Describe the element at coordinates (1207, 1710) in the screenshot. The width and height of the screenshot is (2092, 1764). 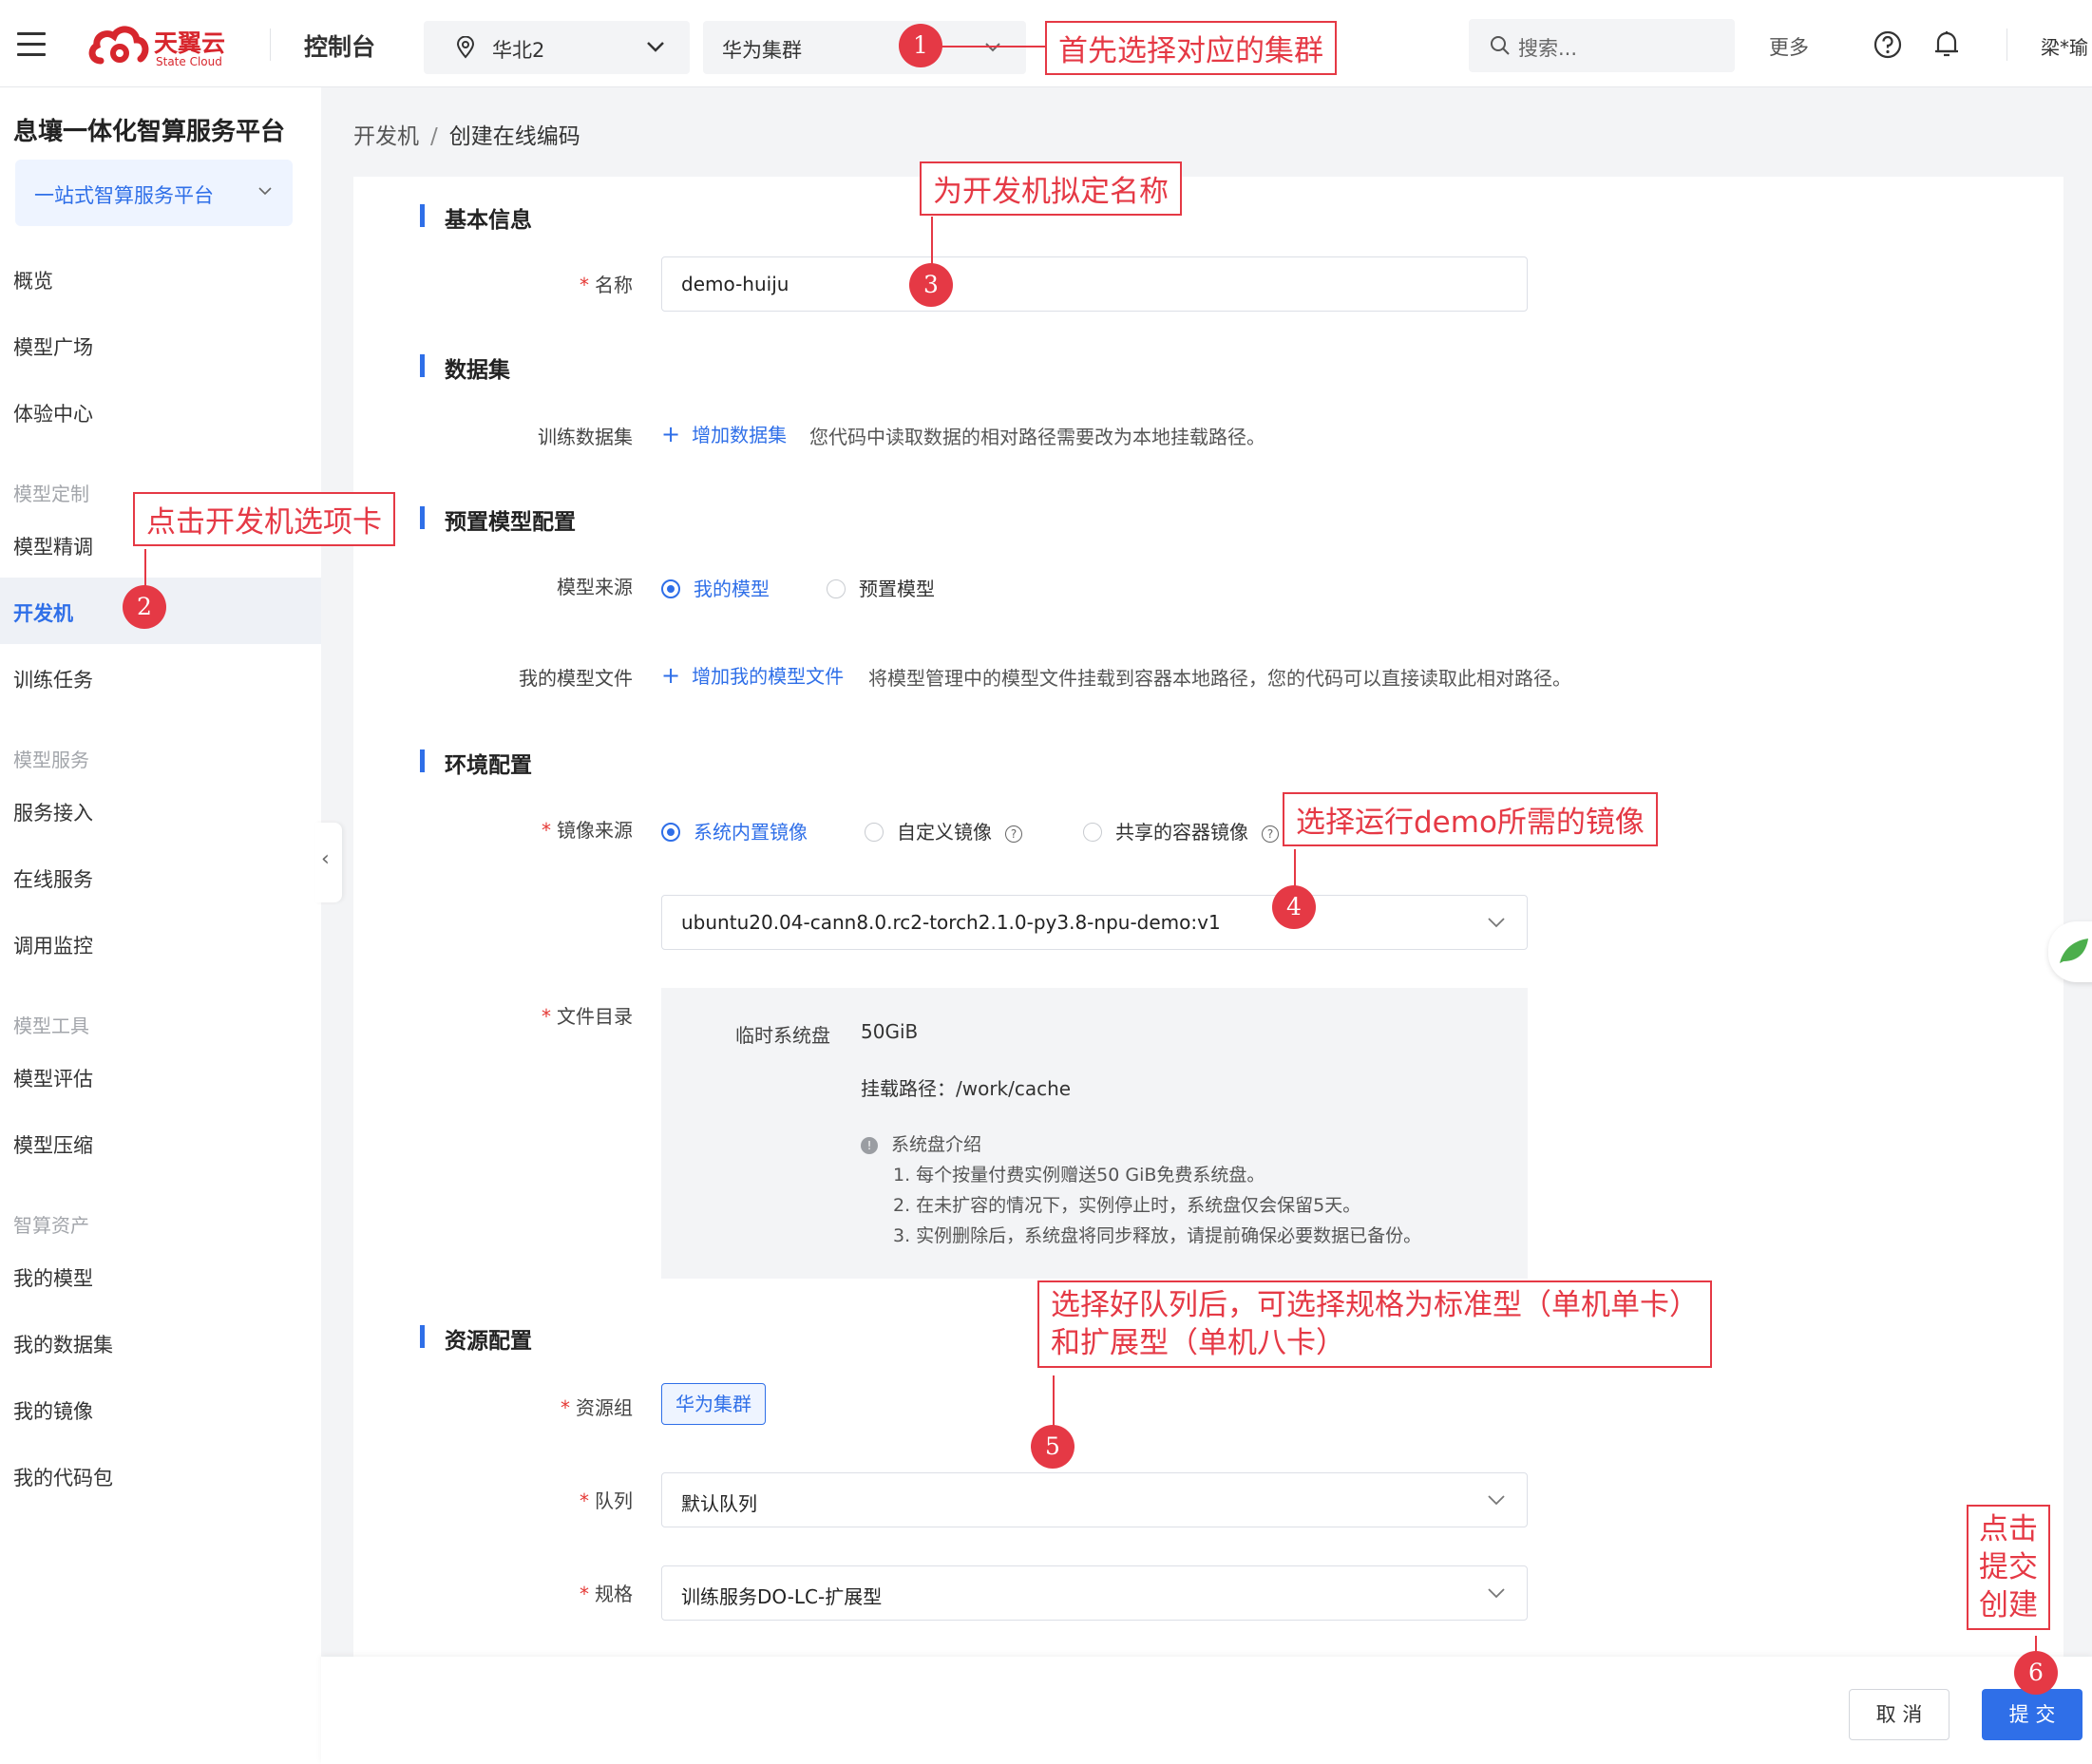
I see `form-footer: 取 消 提 交` at that location.